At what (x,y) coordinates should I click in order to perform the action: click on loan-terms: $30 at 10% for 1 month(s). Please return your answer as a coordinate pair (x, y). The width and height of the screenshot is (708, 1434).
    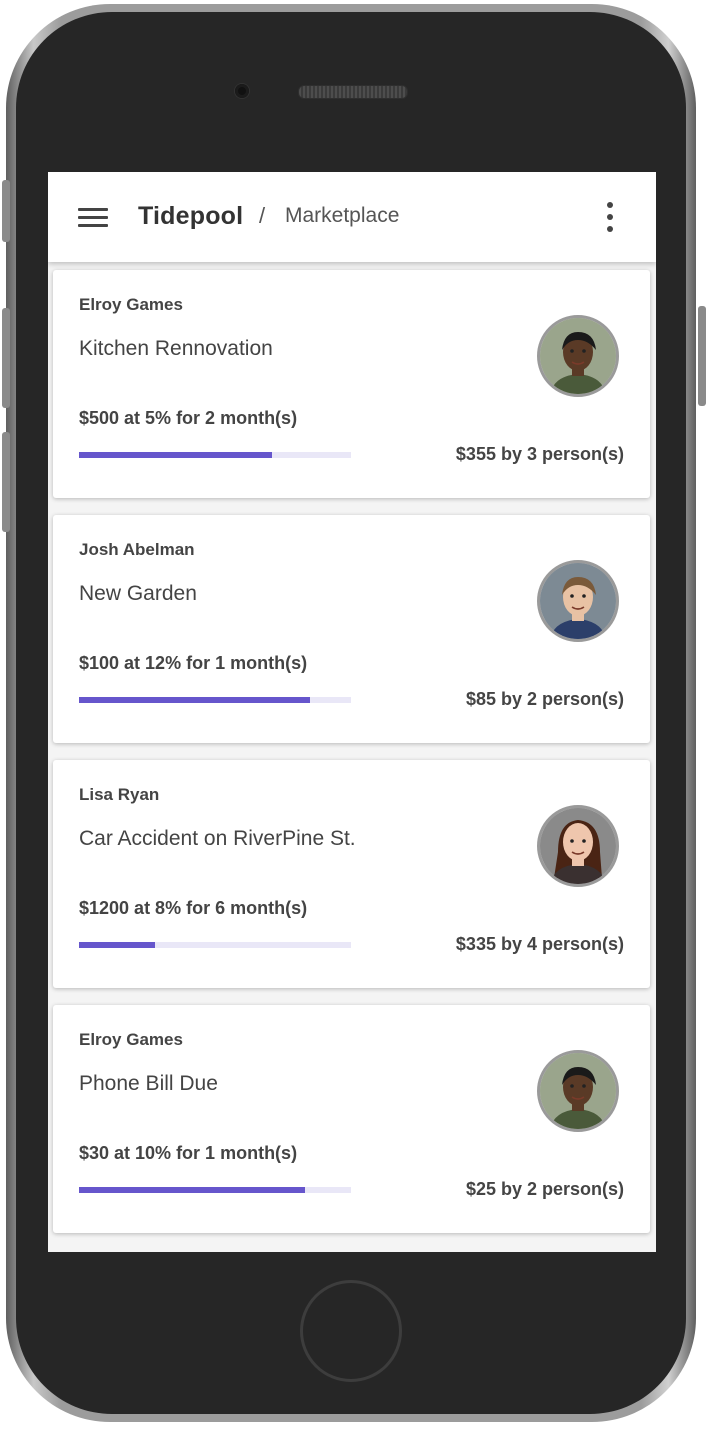
    Looking at the image, I should click on (188, 1153).